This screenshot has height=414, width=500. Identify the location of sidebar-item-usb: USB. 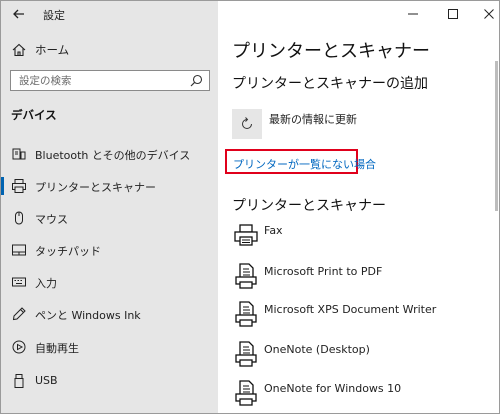
(109, 381).